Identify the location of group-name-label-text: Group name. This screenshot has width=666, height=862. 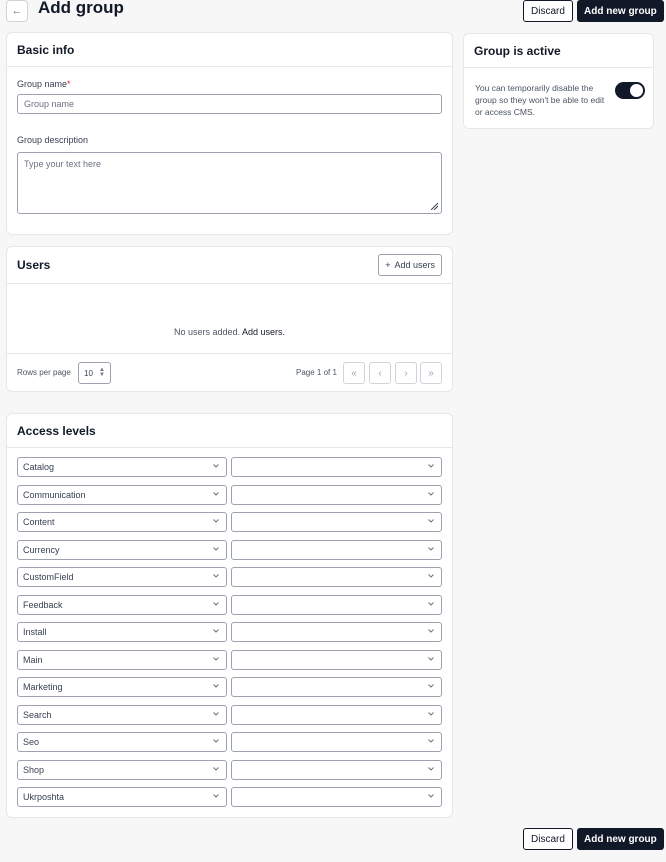
(42, 84).